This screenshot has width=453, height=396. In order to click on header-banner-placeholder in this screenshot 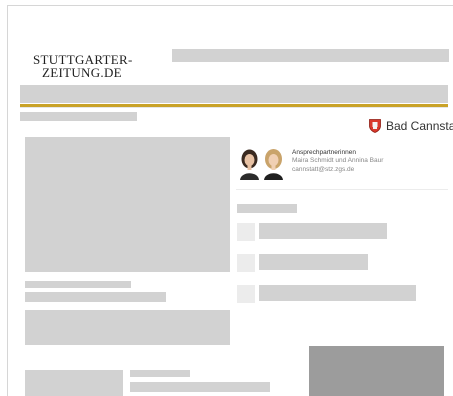, I will do `click(310, 55)`.